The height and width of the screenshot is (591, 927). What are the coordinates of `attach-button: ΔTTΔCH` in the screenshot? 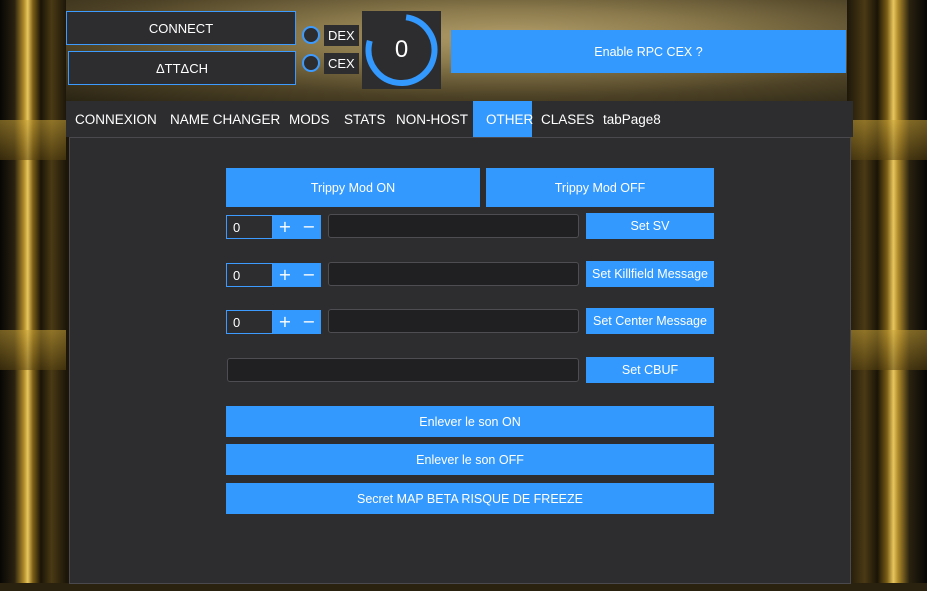 It's located at (182, 68).